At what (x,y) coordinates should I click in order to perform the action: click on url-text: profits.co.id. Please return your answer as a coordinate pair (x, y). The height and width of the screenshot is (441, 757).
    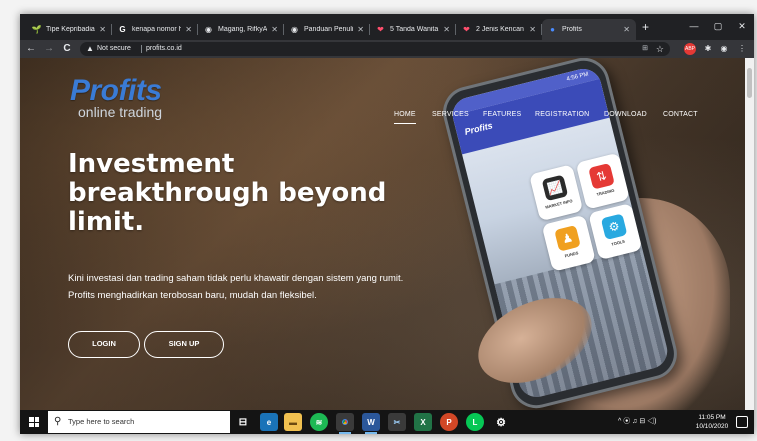
    Looking at the image, I should click on (164, 49).